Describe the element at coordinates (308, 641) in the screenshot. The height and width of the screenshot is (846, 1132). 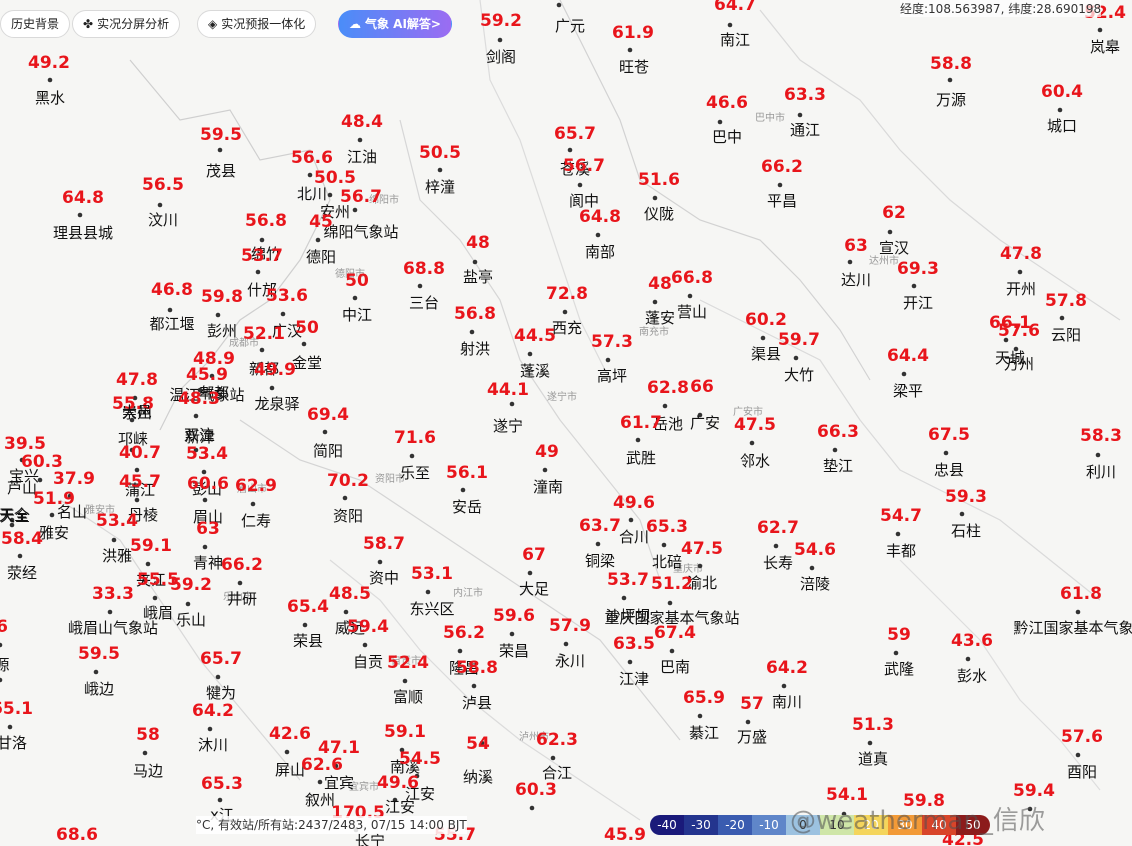
I see `station-name: 荣县` at that location.